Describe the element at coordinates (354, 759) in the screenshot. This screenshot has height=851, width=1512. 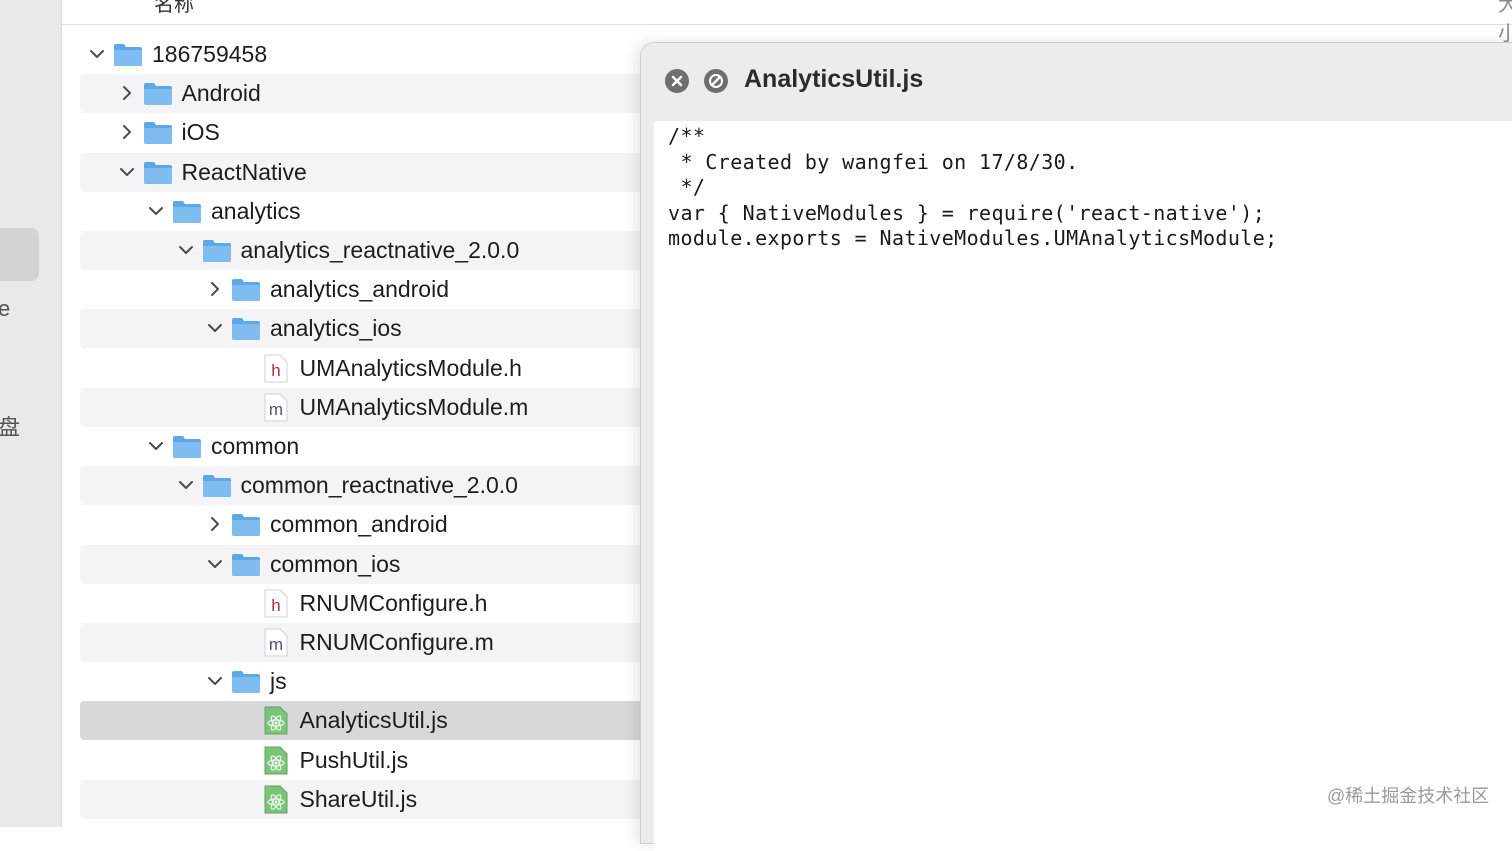
I see `item-label: PushUtil.js` at that location.